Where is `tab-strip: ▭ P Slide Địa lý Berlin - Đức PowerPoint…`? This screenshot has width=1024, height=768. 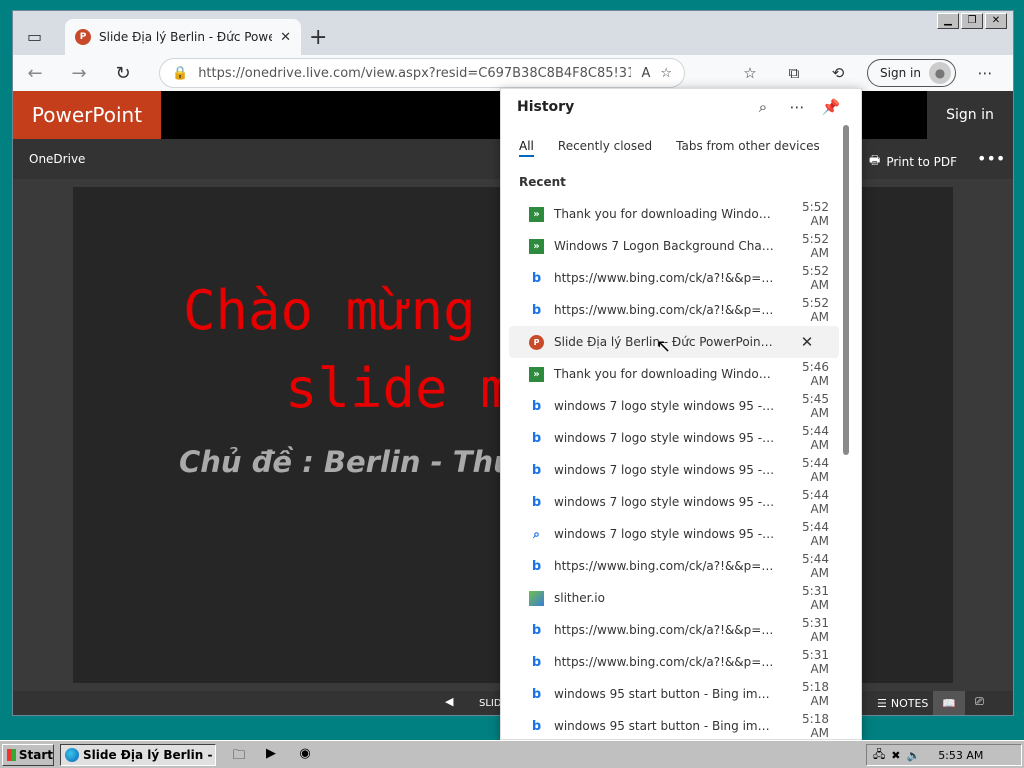 tab-strip: ▭ P Slide Địa lý Berlin - Đức PowerPoint… is located at coordinates (513, 34).